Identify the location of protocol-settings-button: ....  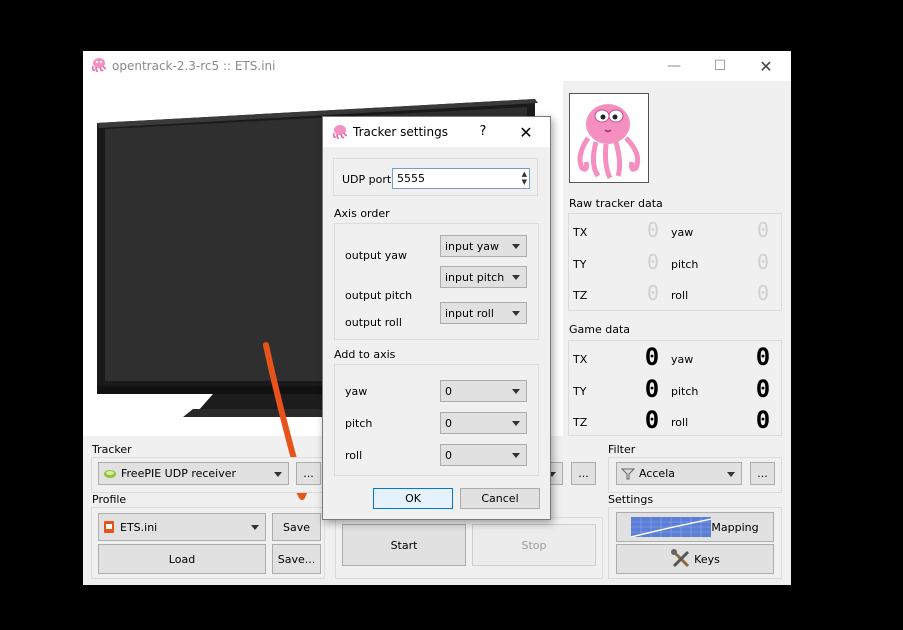
(583, 473).